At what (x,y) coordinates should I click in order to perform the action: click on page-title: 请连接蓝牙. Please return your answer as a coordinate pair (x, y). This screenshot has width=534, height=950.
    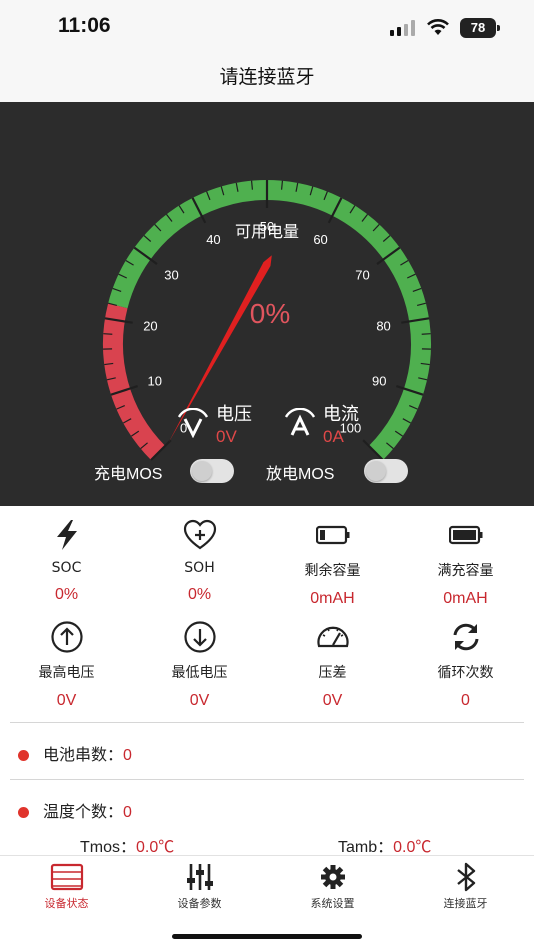
    Looking at the image, I should click on (267, 77).